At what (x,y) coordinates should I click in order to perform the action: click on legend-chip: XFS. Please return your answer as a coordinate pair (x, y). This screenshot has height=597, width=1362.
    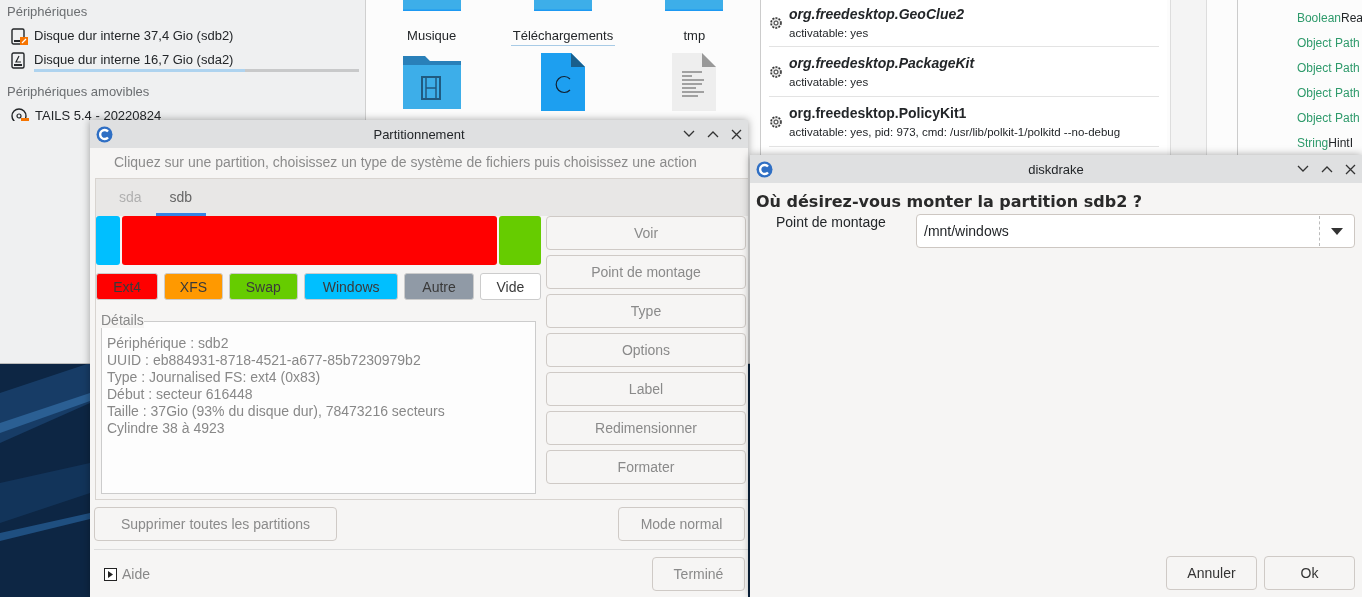
    Looking at the image, I should click on (193, 286).